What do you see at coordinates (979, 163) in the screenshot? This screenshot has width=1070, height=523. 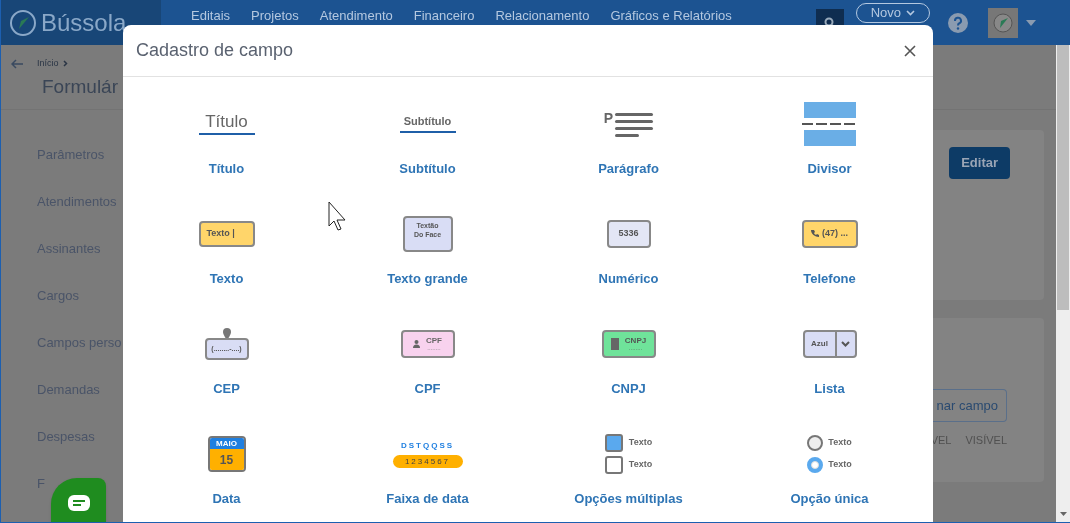 I see `edit-button: Editar` at bounding box center [979, 163].